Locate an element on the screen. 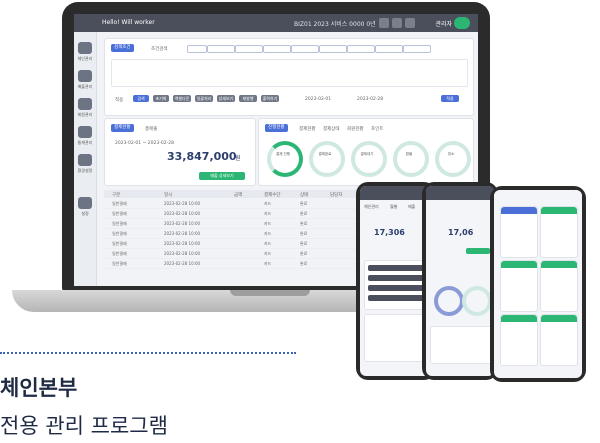 This screenshot has width=600, height=443. laptop-notch is located at coordinates (270, 293).